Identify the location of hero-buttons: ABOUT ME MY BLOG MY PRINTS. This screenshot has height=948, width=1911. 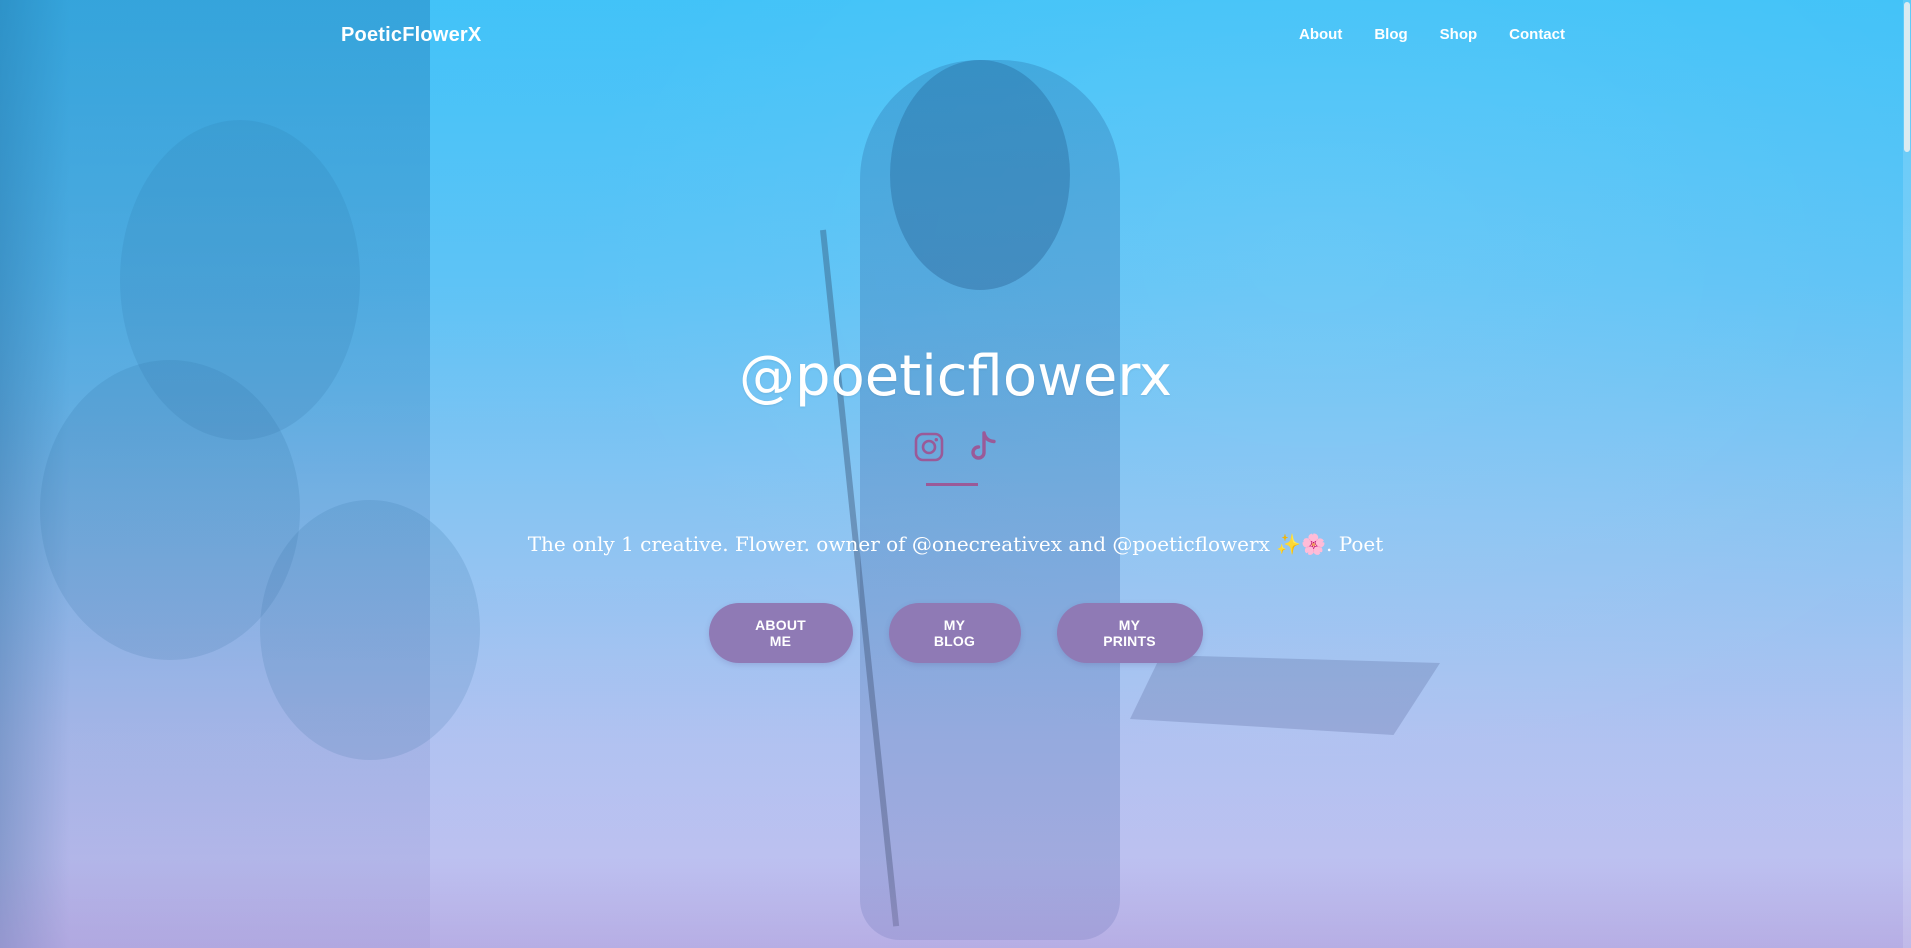
(955, 633).